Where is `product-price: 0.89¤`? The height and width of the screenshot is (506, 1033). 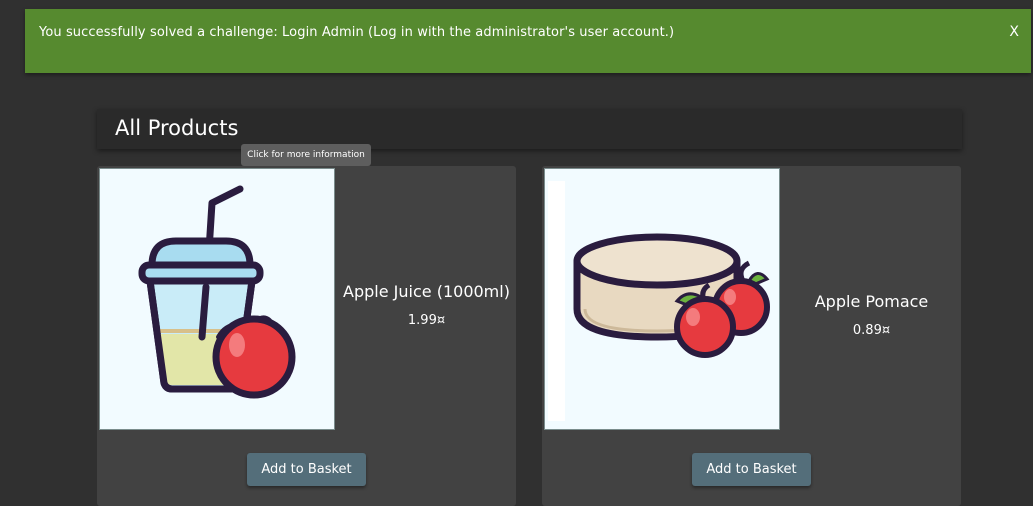 product-price: 0.89¤ is located at coordinates (871, 330).